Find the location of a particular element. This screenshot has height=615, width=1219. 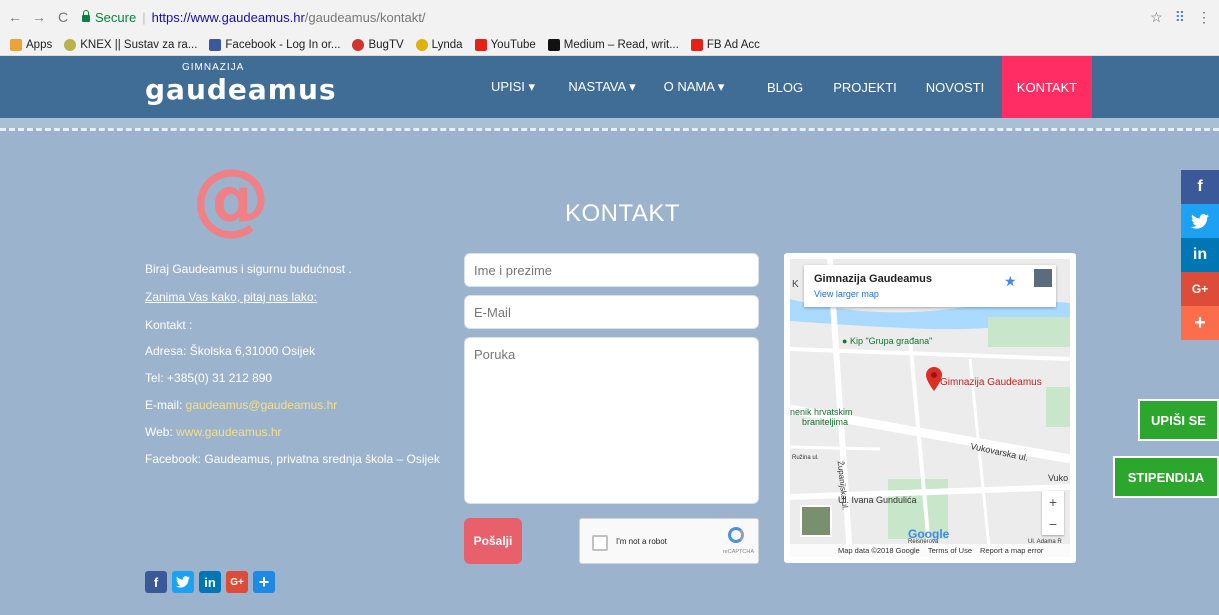

web-line: Web: www.gaudeamus.hr is located at coordinates (213, 432).